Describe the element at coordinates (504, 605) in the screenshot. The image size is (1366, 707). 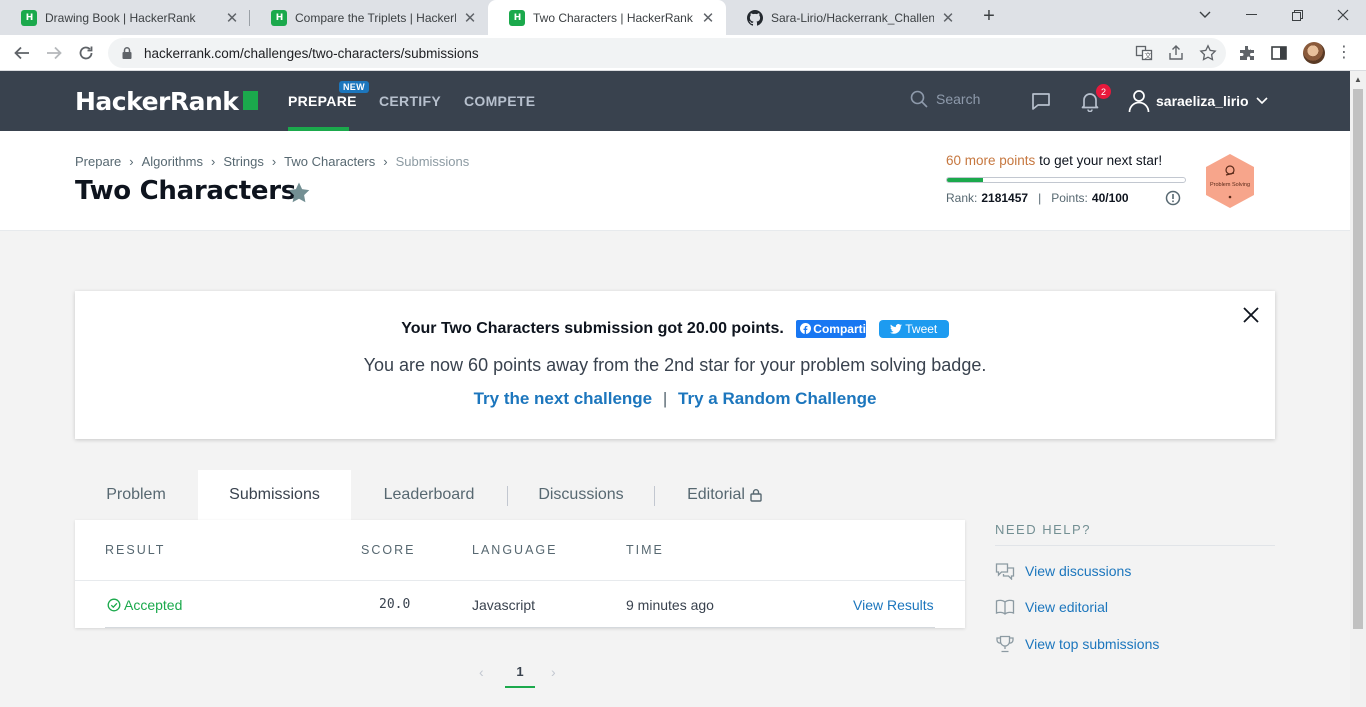
I see `language-value: Javascript` at that location.